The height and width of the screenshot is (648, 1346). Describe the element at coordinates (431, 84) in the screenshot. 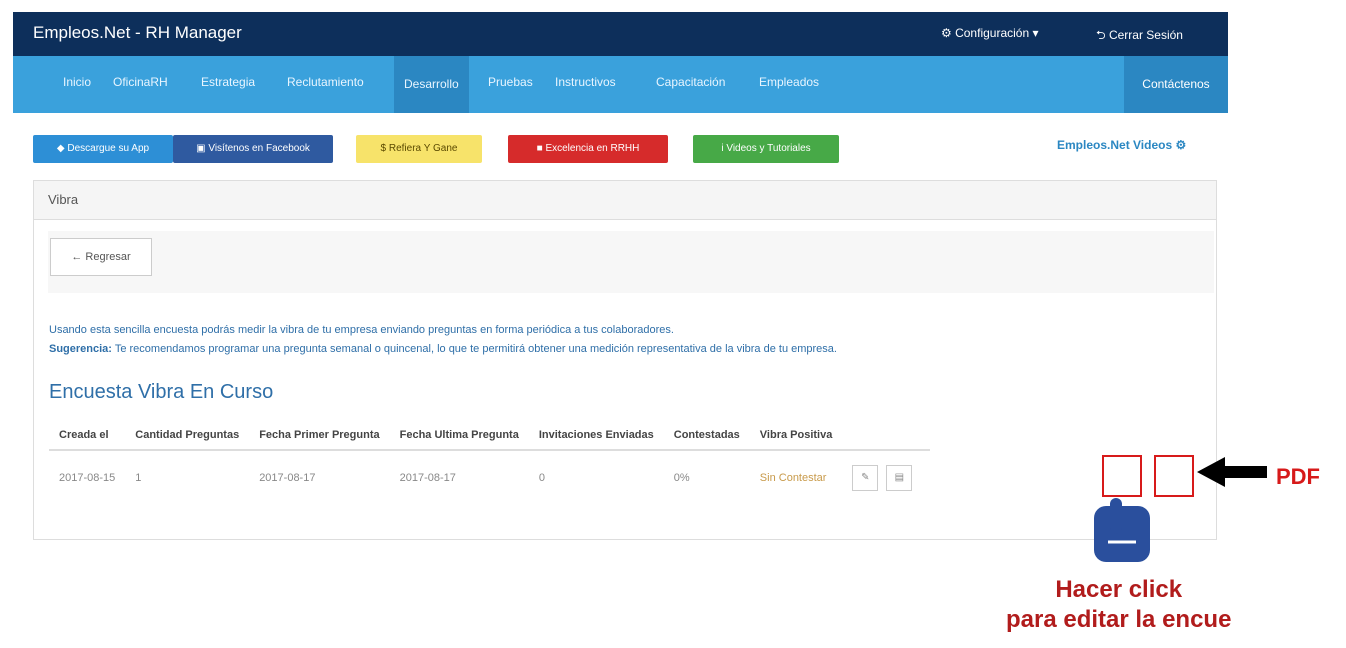

I see `nav-desarrollo: Desarrollo` at that location.